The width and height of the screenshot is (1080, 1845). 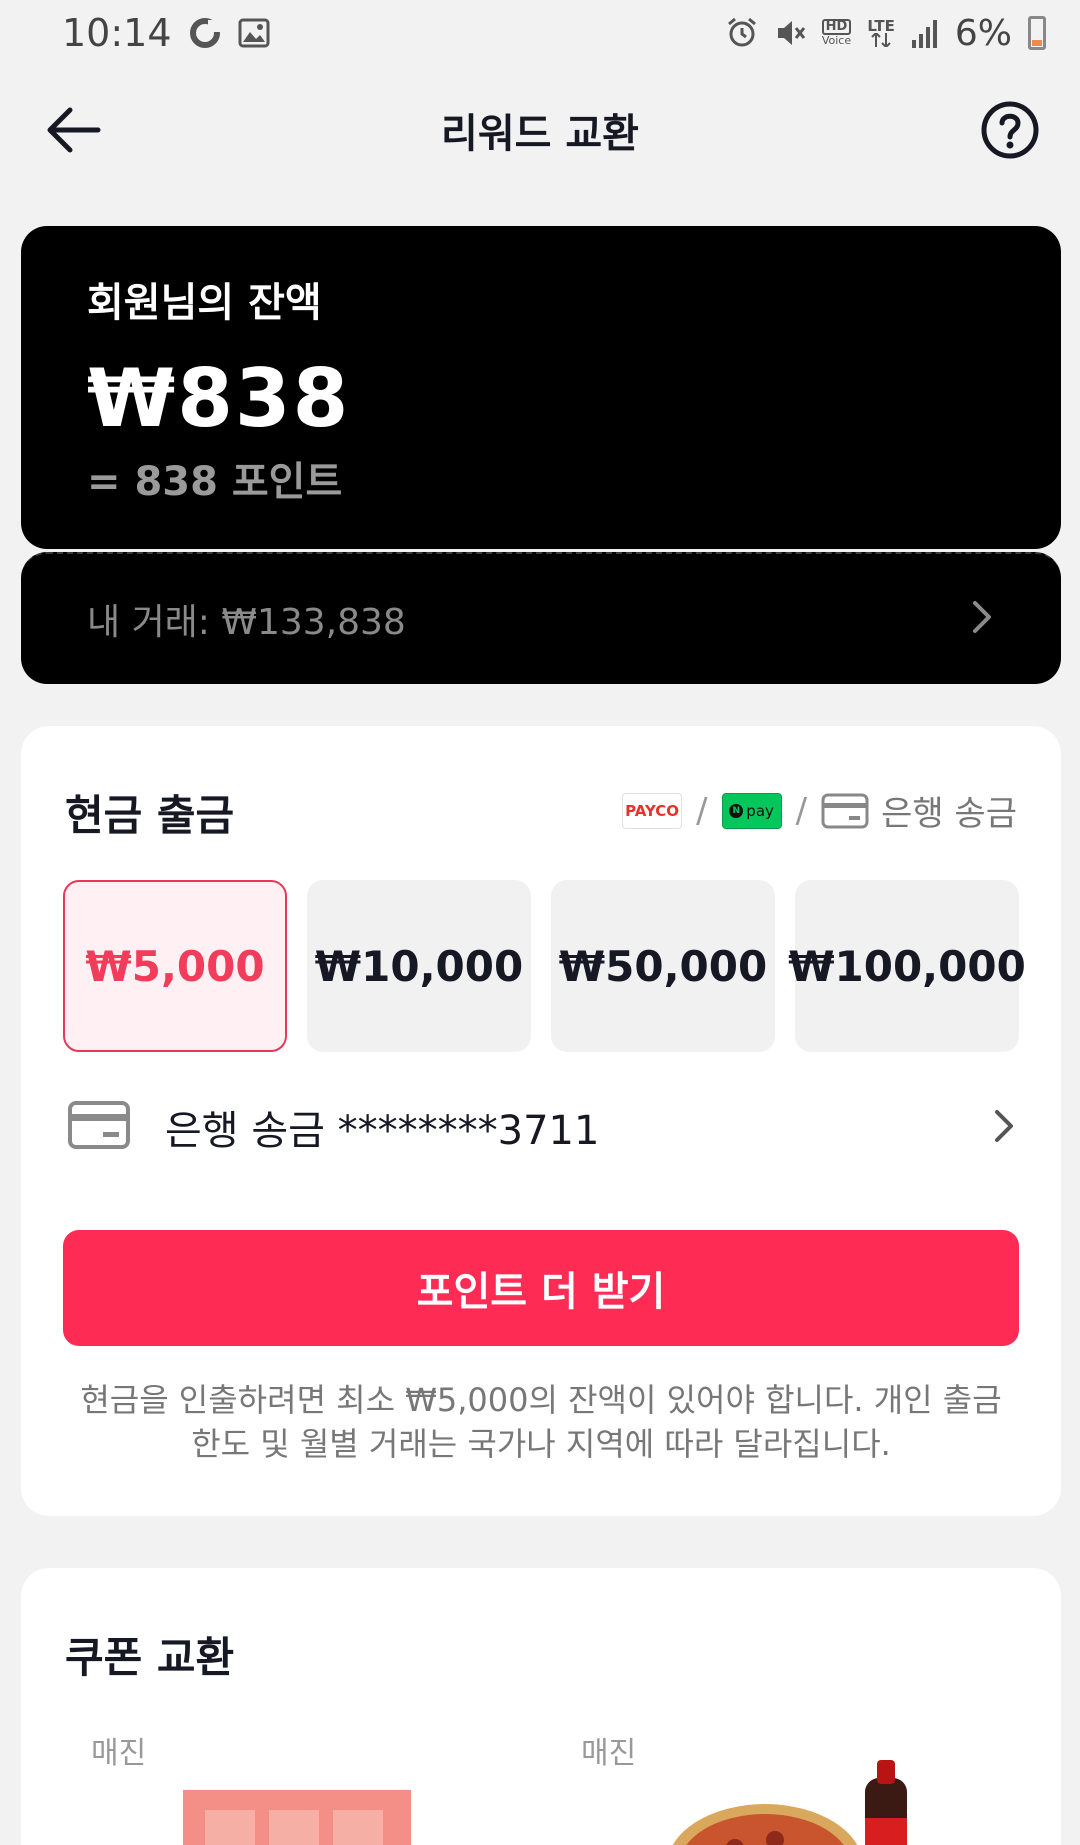 I want to click on bank-transfer-method: 은행 송금, so click(x=919, y=810).